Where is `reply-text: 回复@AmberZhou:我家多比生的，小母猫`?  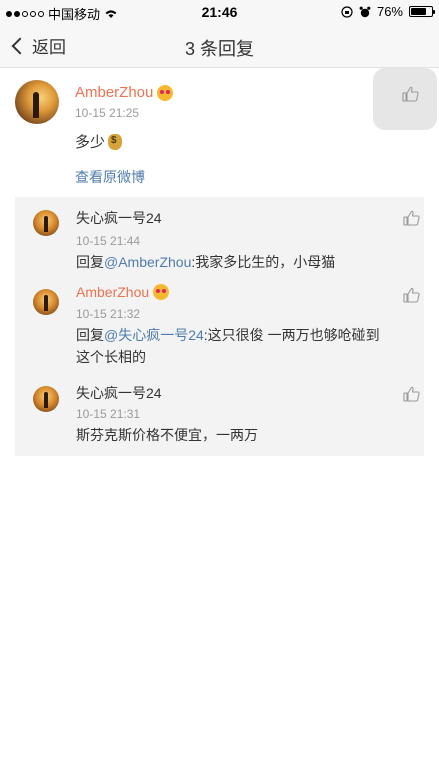 reply-text: 回复@AmberZhou:我家多比生的，小母猫 is located at coordinates (241, 262).